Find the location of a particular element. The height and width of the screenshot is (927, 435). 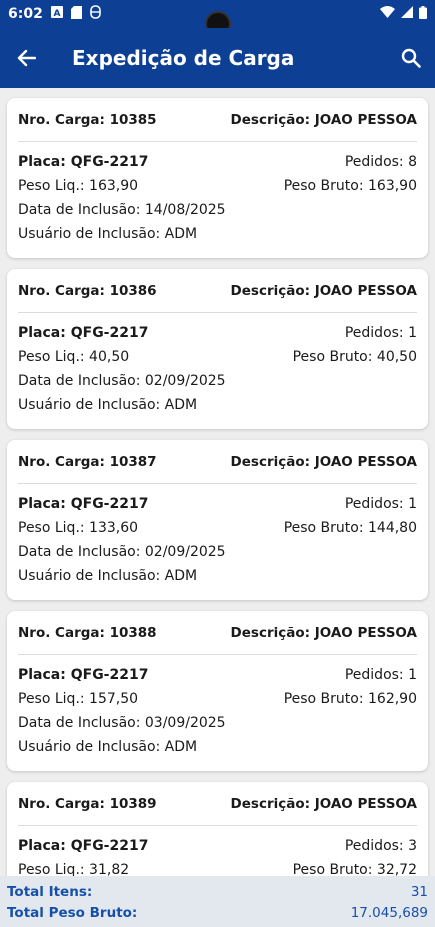

total-peso-value: 17.045,689 is located at coordinates (389, 912).